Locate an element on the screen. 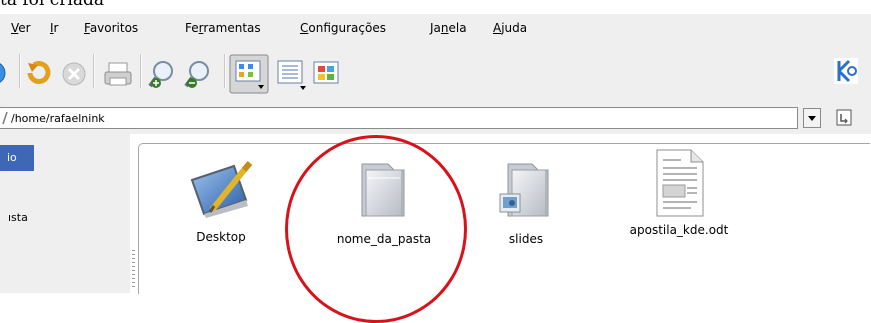 The height and width of the screenshot is (323, 871). sidebar-item: ısta is located at coordinates (18, 217).